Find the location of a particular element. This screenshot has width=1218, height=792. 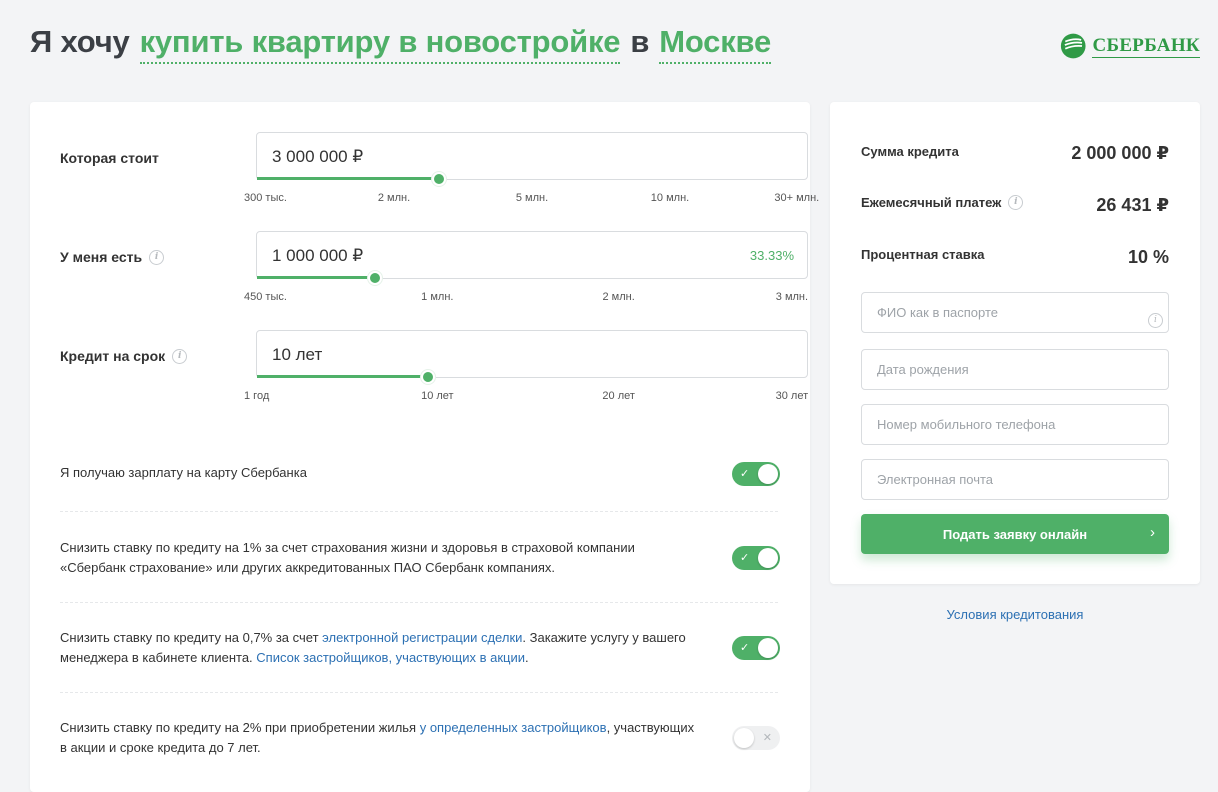

salary-option-text: Я получаю зарплату на карту Сбербанка is located at coordinates (183, 472).